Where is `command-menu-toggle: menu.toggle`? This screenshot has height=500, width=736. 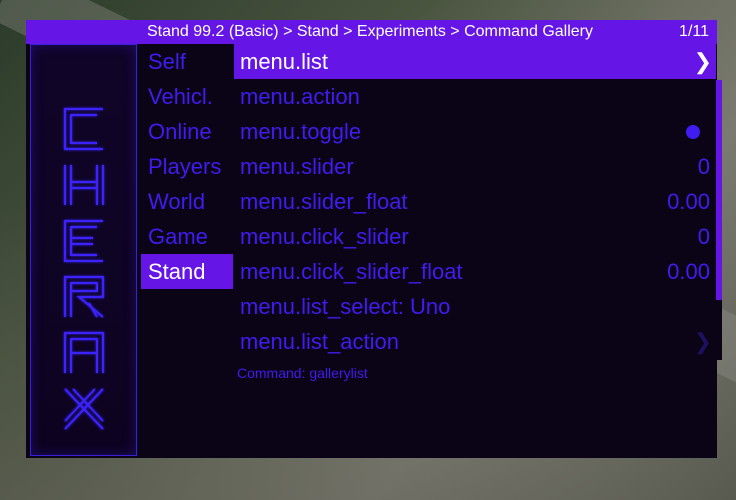 command-menu-toggle: menu.toggle is located at coordinates (475, 131).